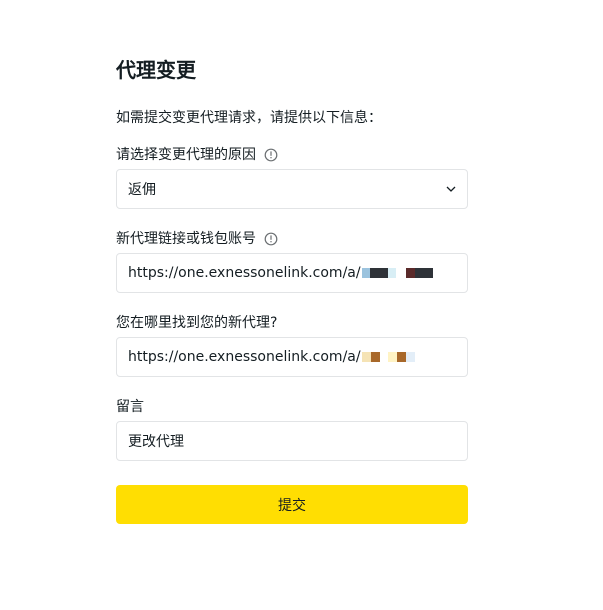 The image size is (603, 610). What do you see at coordinates (451, 189) in the screenshot?
I see `chevron-down-icon` at bounding box center [451, 189].